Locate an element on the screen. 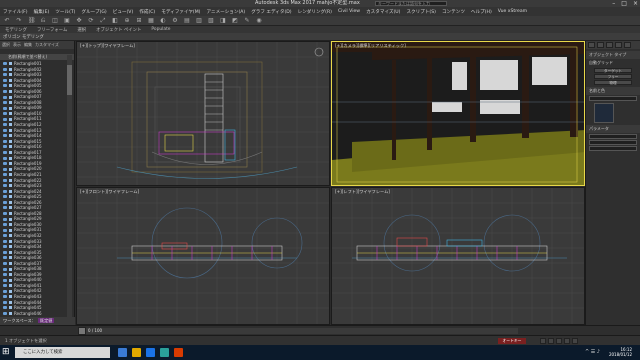  timeline-track is located at coordinates (298, 331).